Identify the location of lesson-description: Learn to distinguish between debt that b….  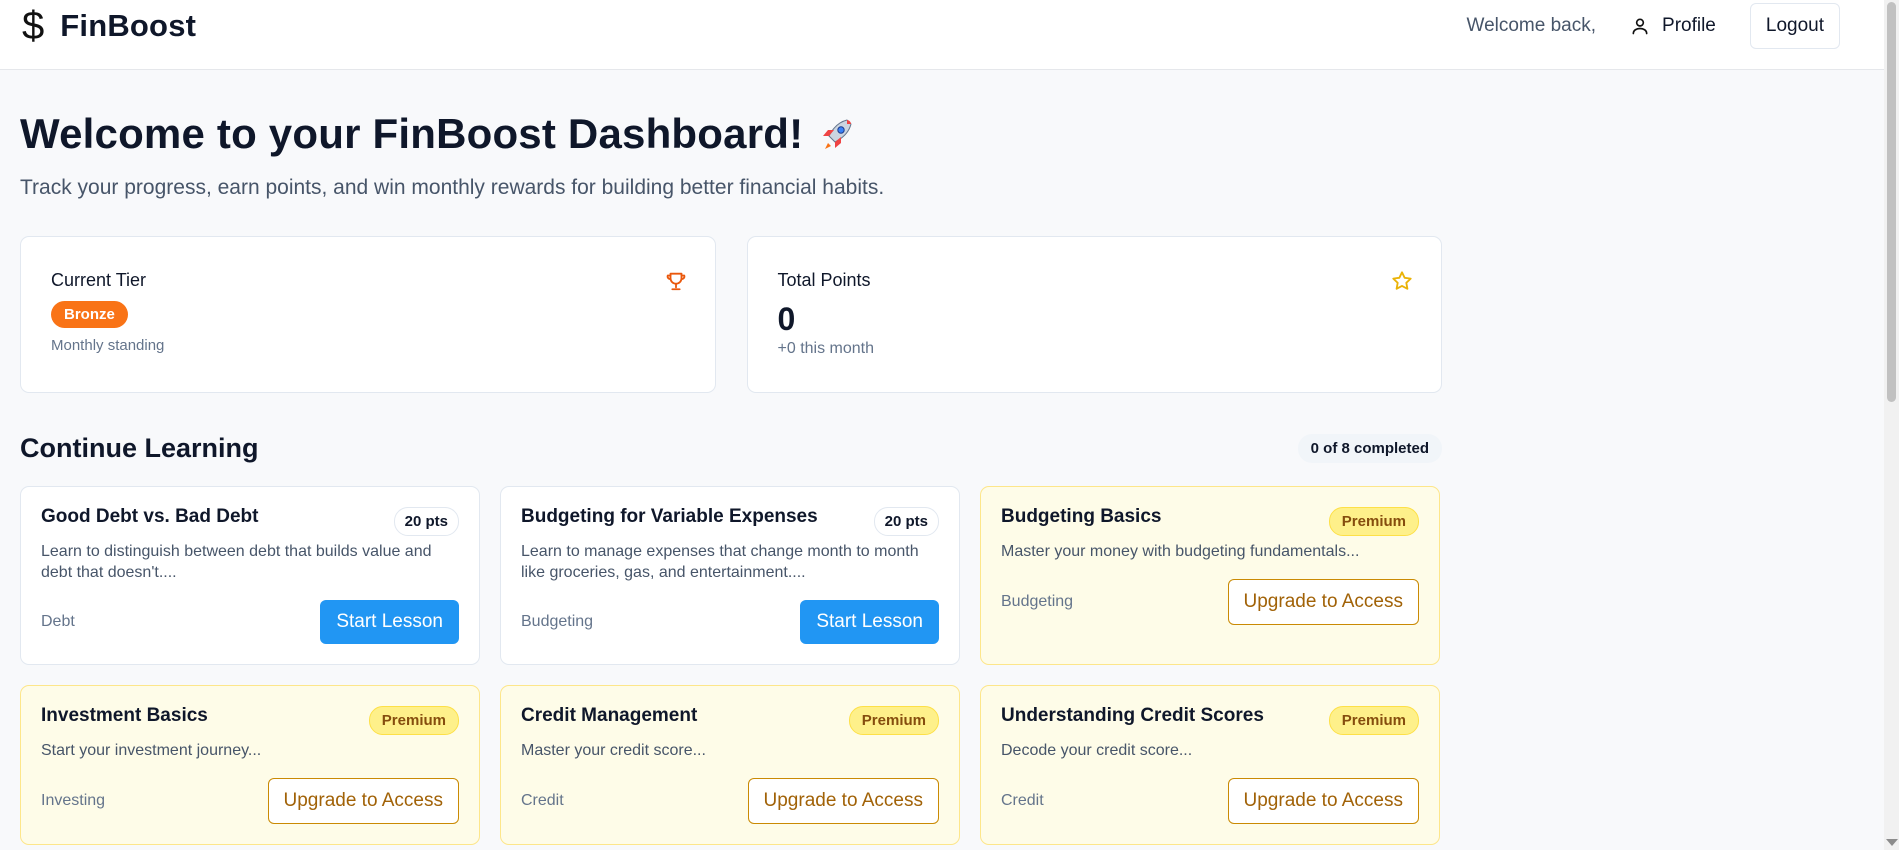
(236, 562).